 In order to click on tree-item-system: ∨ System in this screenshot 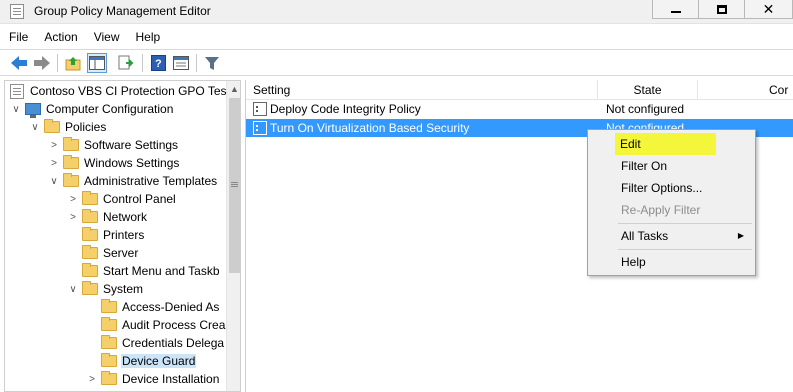, I will do `click(106, 289)`.